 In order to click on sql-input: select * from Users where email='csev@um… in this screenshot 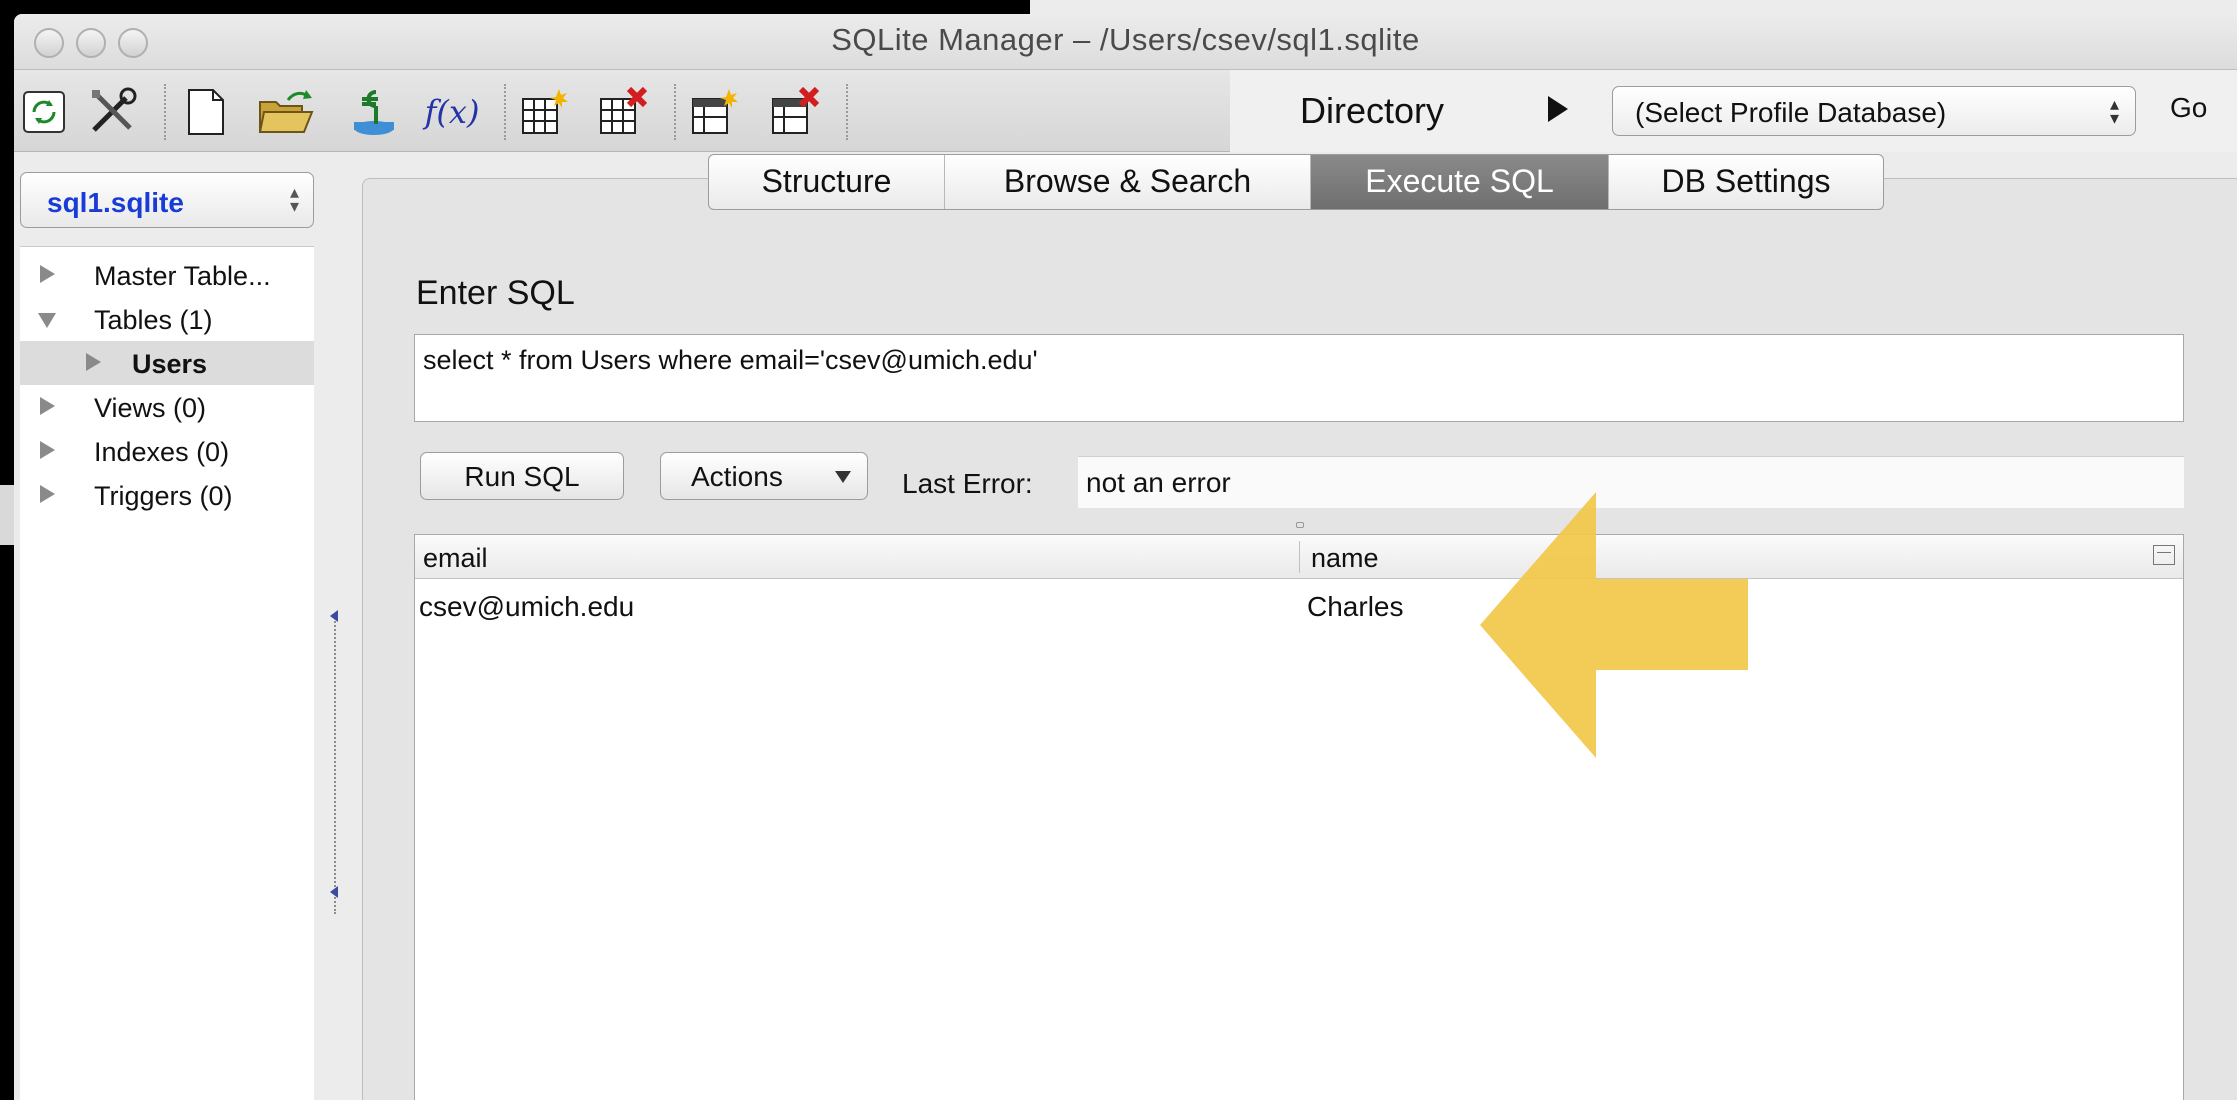, I will do `click(1299, 378)`.